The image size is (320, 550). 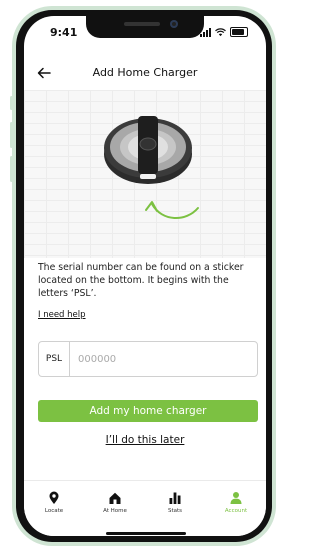 I want to click on curved-arrow-icon, so click(x=172, y=210).